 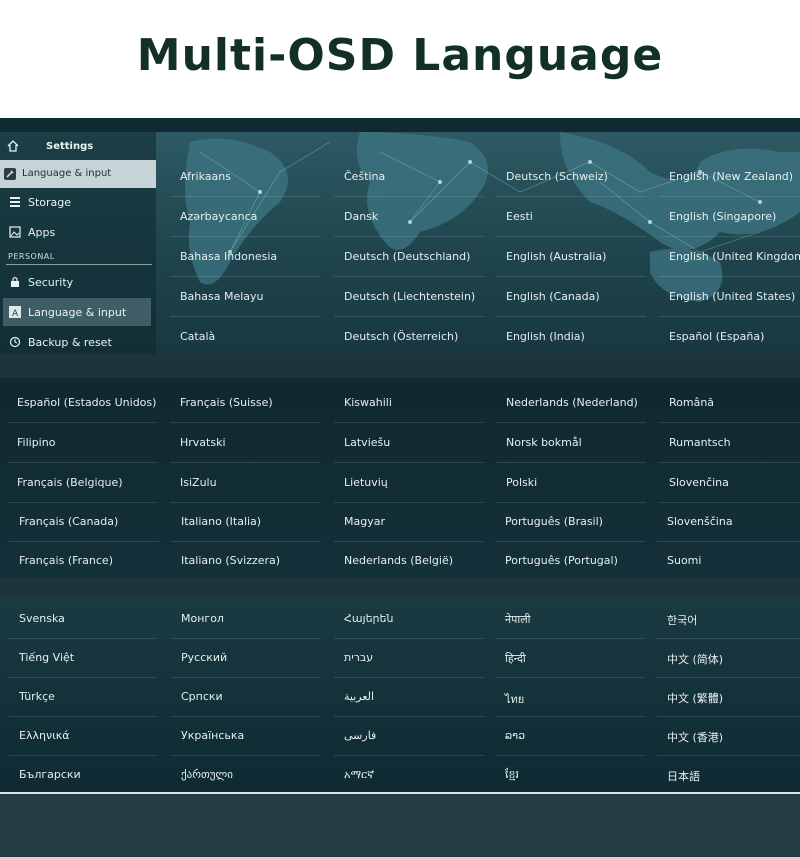 What do you see at coordinates (571, 483) in the screenshot?
I see `language-item: Polski` at bounding box center [571, 483].